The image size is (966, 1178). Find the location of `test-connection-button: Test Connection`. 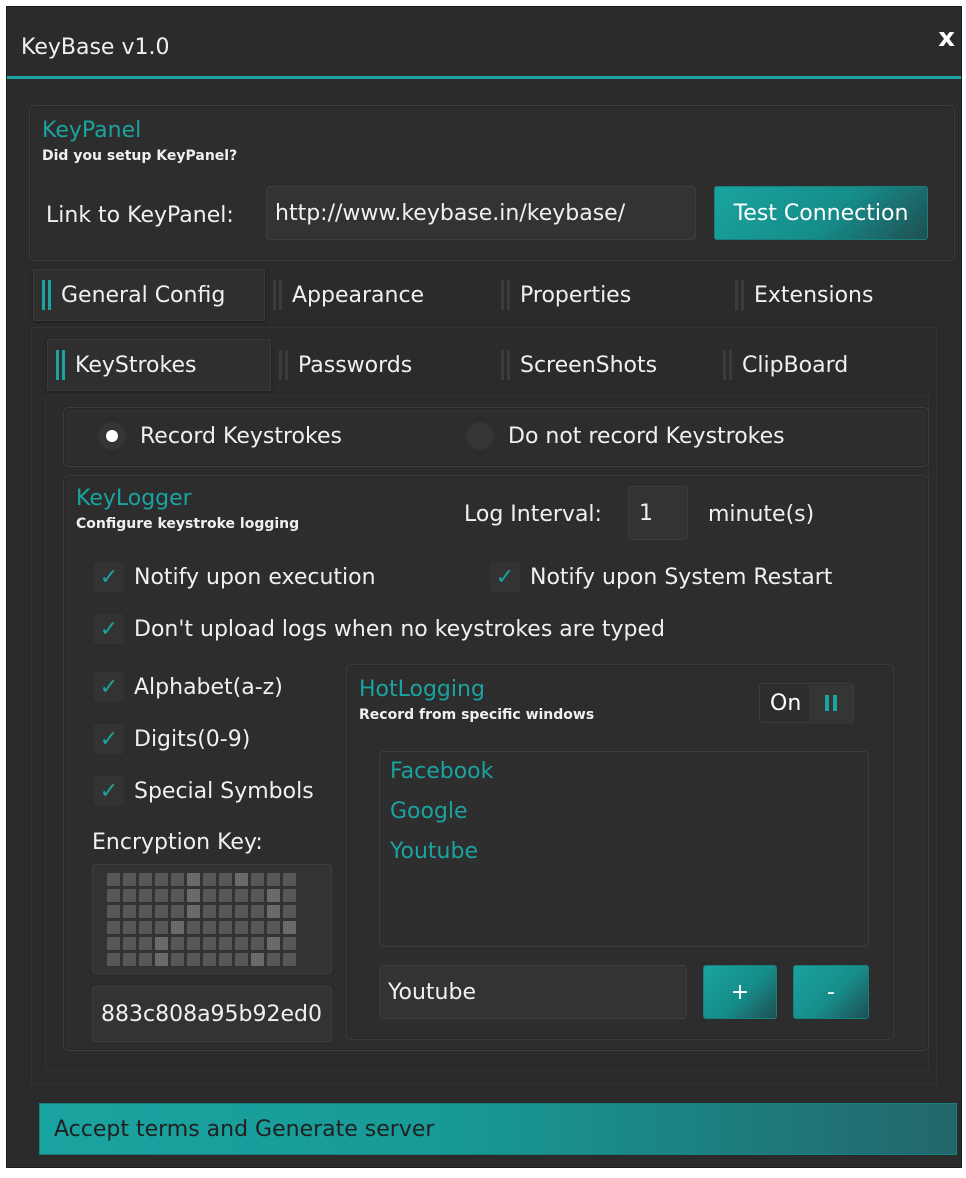

test-connection-button: Test Connection is located at coordinates (821, 213).